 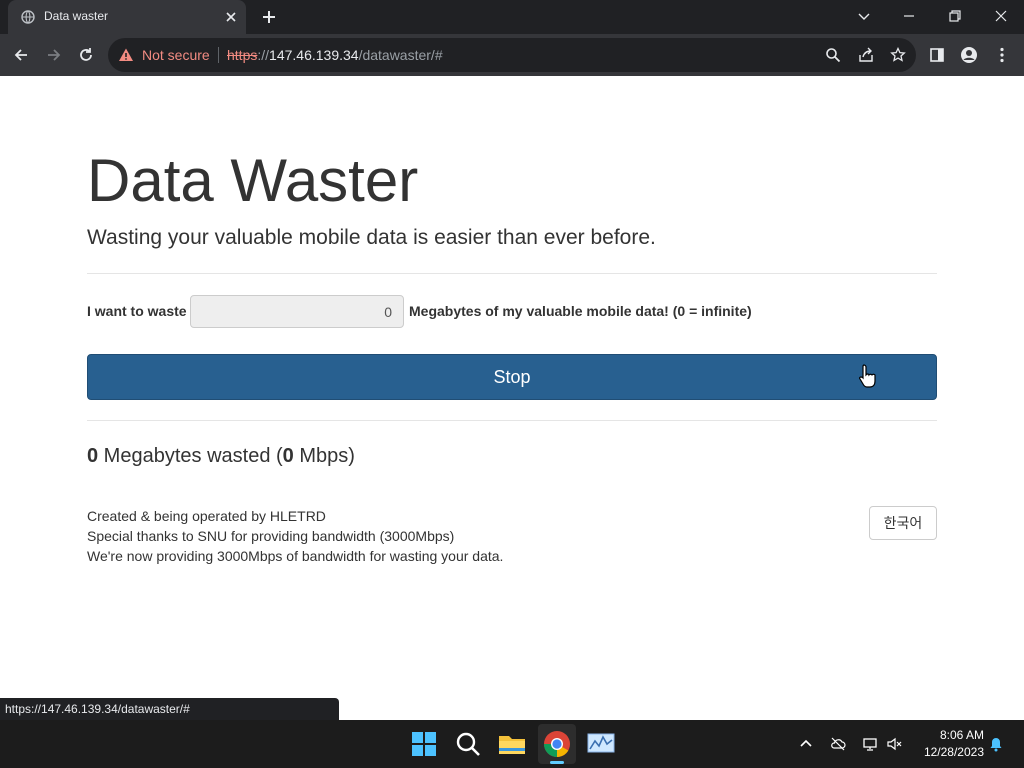 What do you see at coordinates (955, 16) in the screenshot?
I see `restore-icon` at bounding box center [955, 16].